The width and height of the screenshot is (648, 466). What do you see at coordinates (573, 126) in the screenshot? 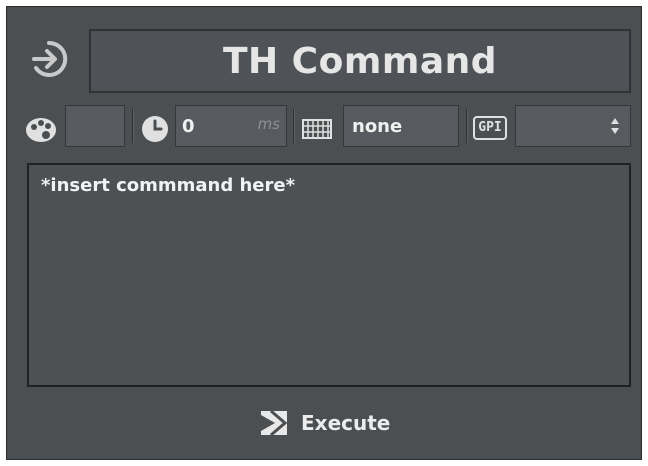
I see `gpi-select` at bounding box center [573, 126].